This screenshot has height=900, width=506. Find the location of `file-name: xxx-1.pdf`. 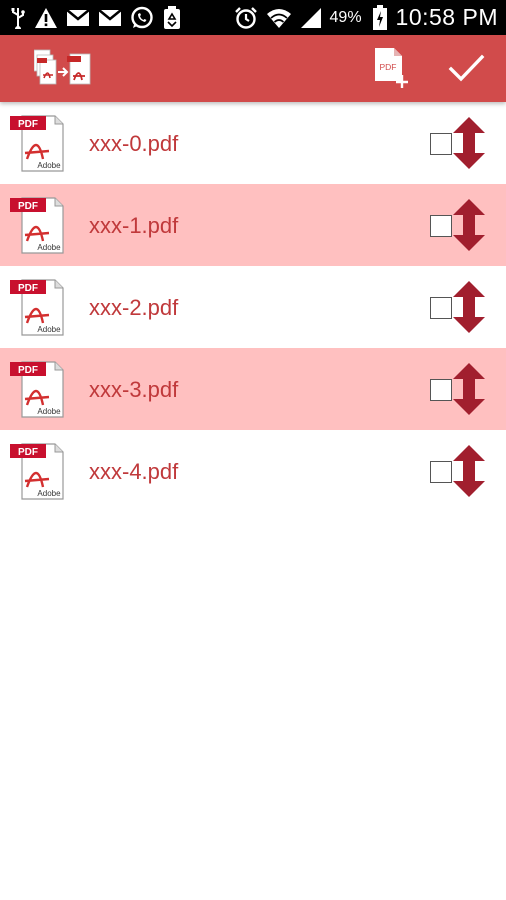

file-name: xxx-1.pdf is located at coordinates (134, 225).